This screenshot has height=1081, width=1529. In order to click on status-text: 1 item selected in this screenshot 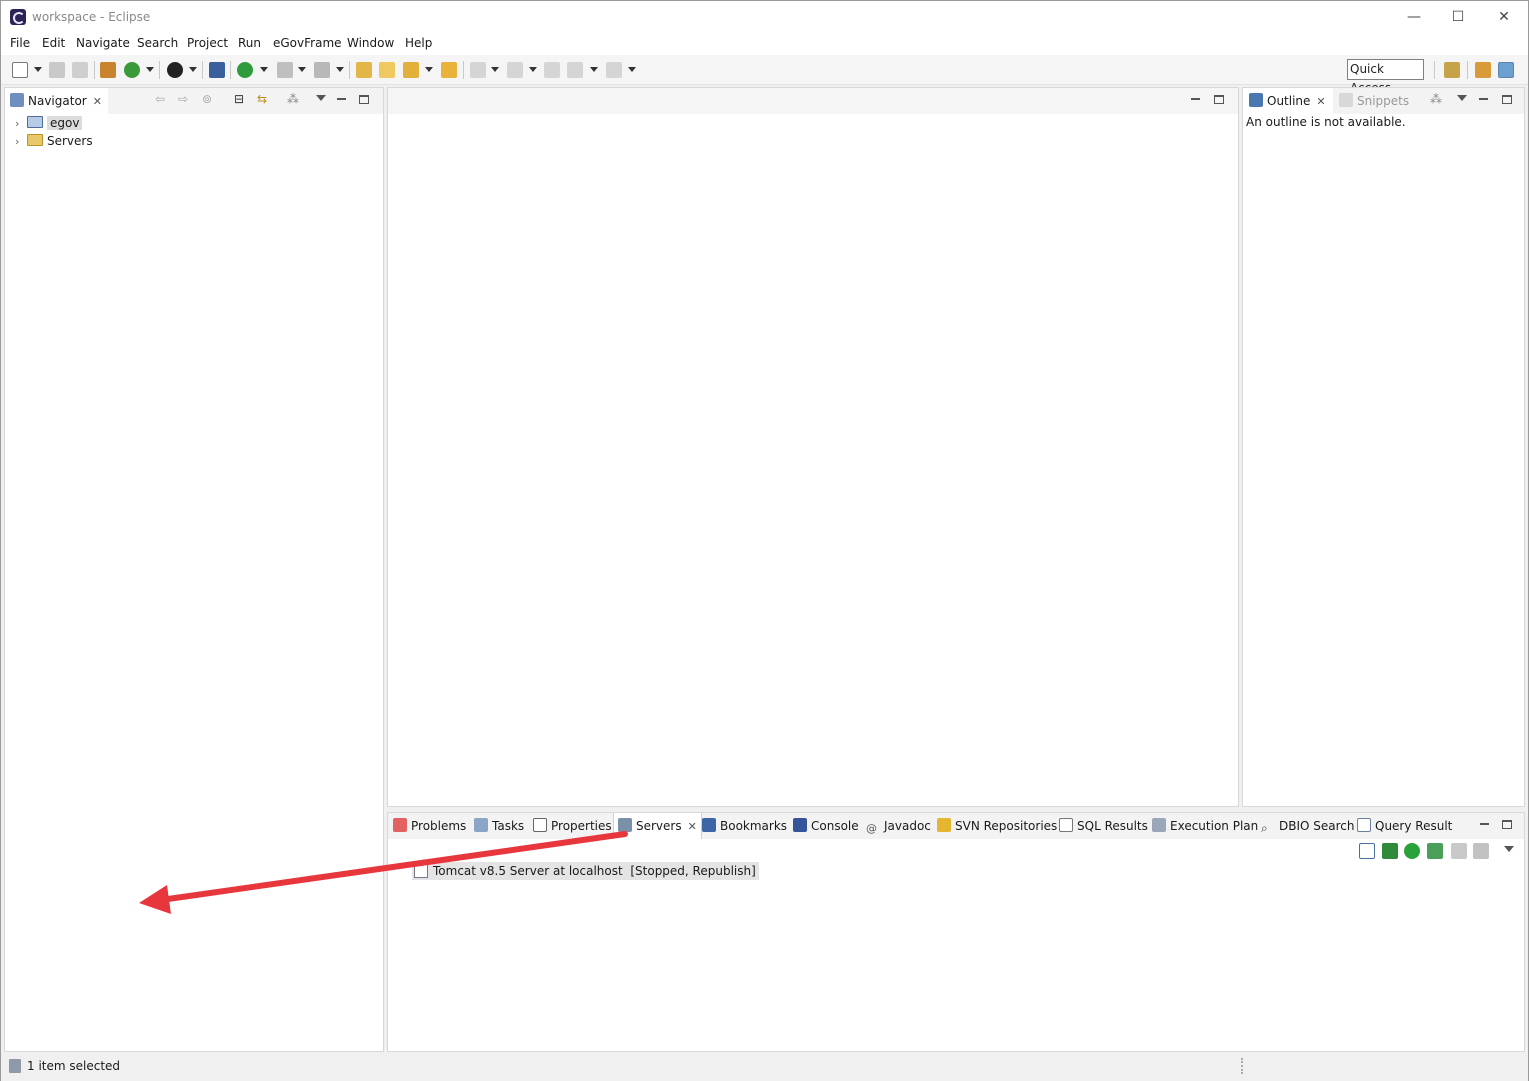, I will do `click(74, 1066)`.